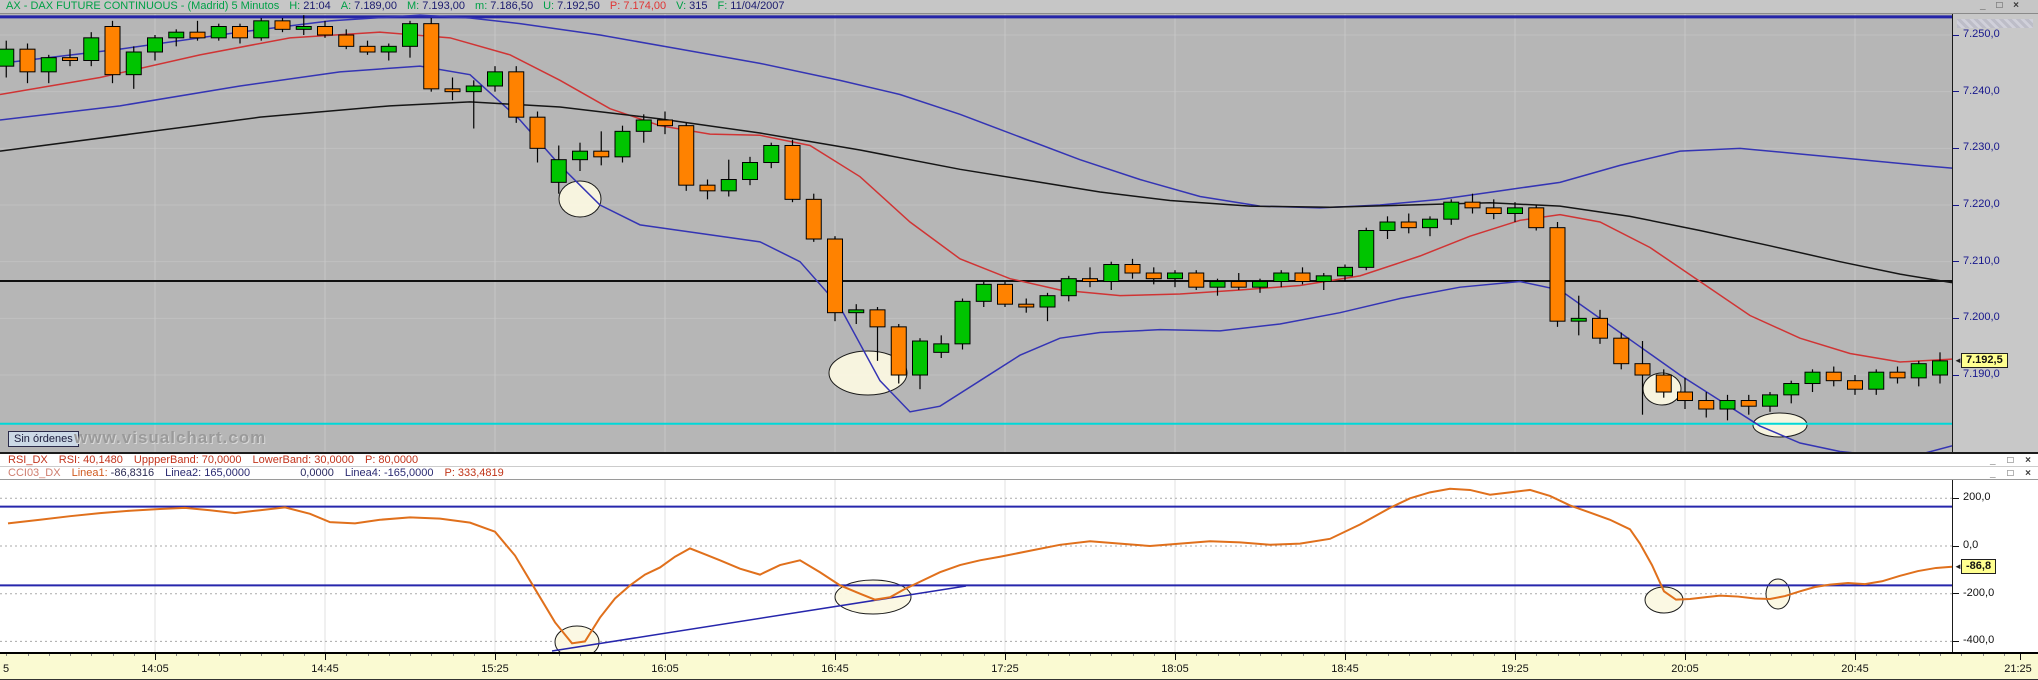 This screenshot has height=680, width=2038. What do you see at coordinates (512, 6) in the screenshot?
I see `field-value: 7.186,50` at bounding box center [512, 6].